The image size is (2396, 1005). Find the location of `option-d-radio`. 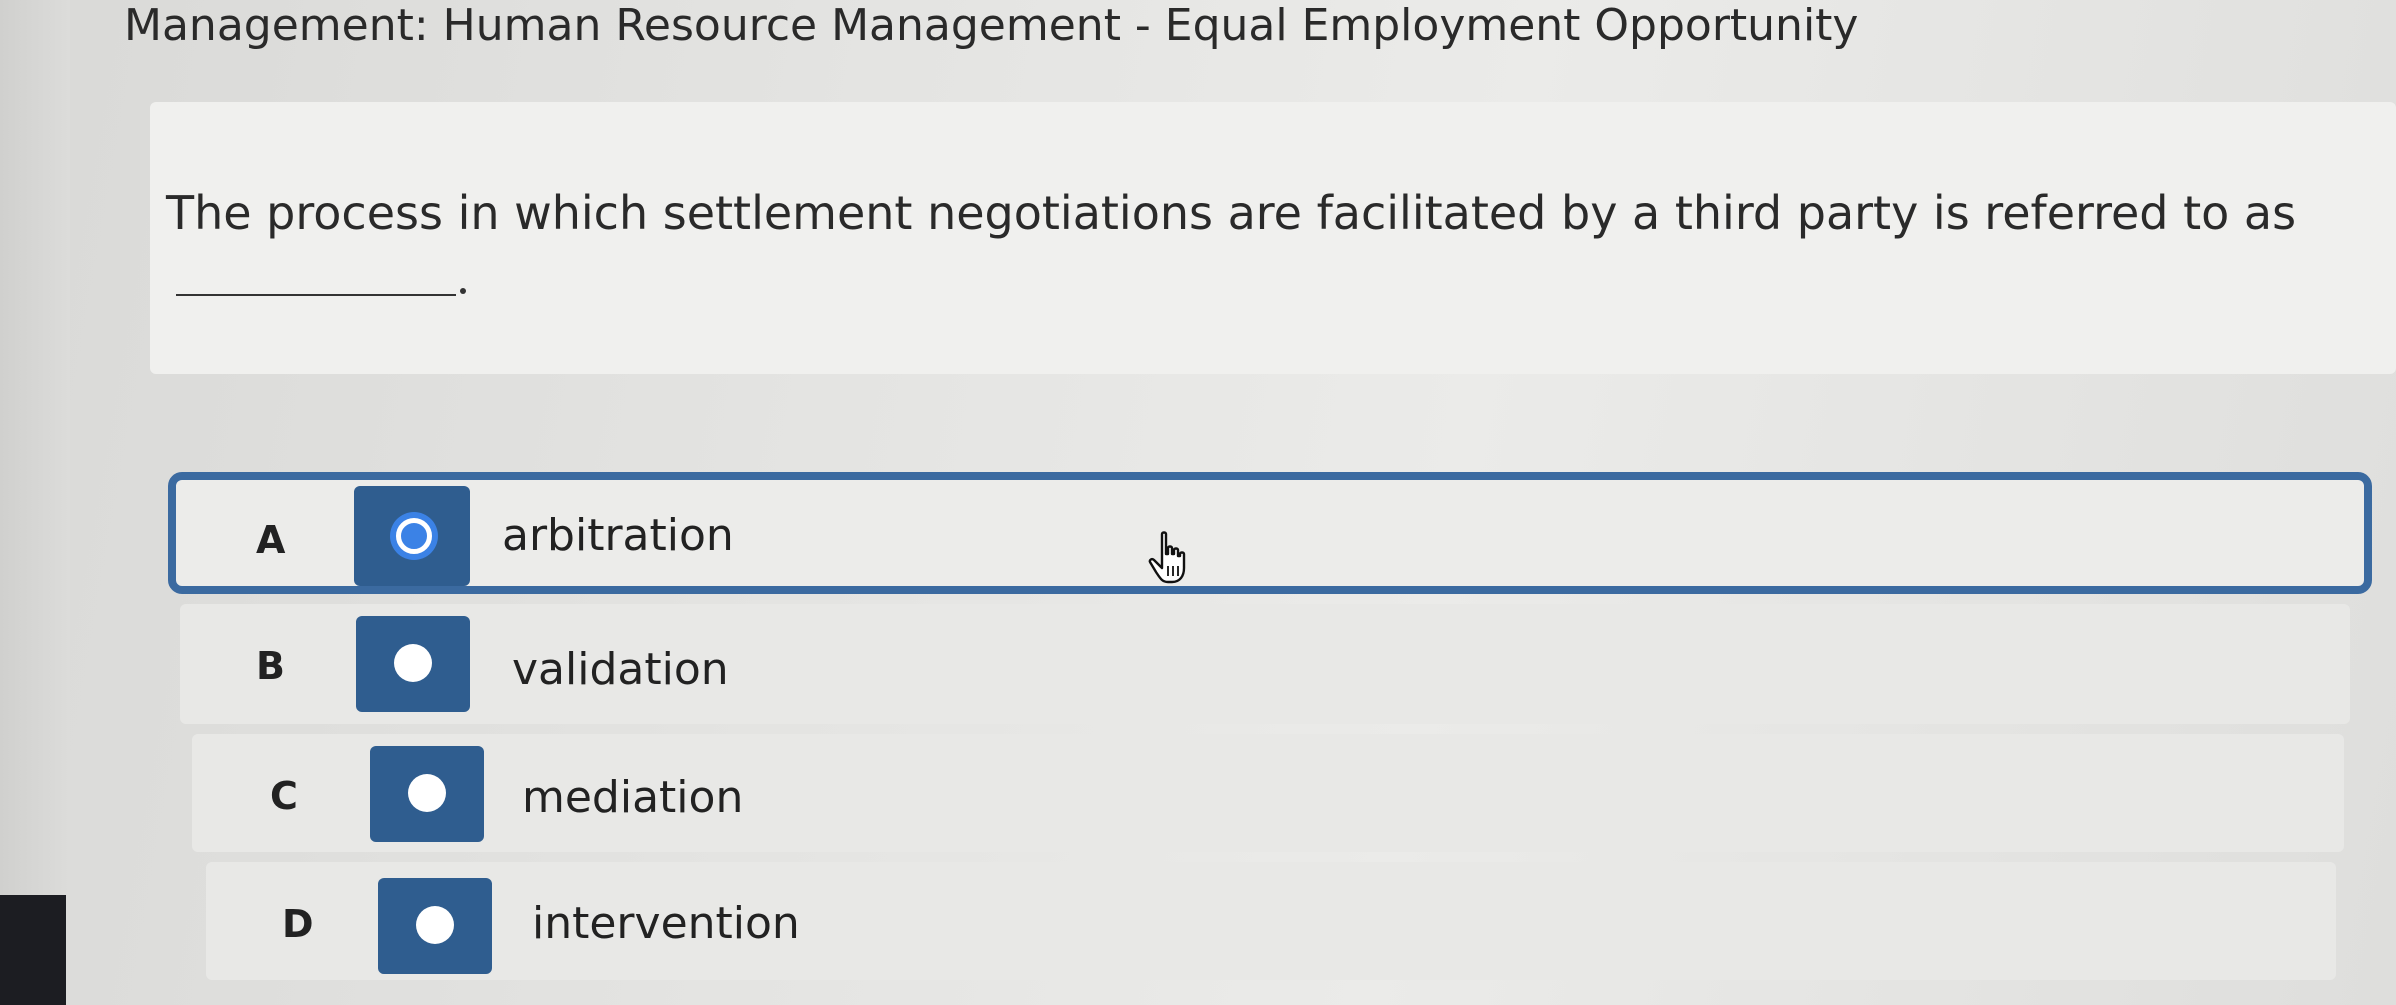

option-d-radio is located at coordinates (435, 926).